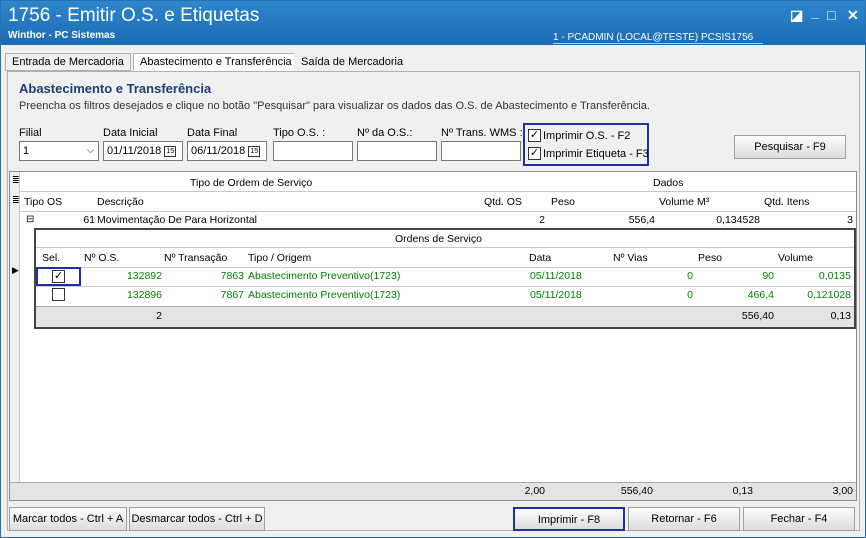 The width and height of the screenshot is (866, 538). I want to click on imprimir-button: Imprimir - F8, so click(569, 519).